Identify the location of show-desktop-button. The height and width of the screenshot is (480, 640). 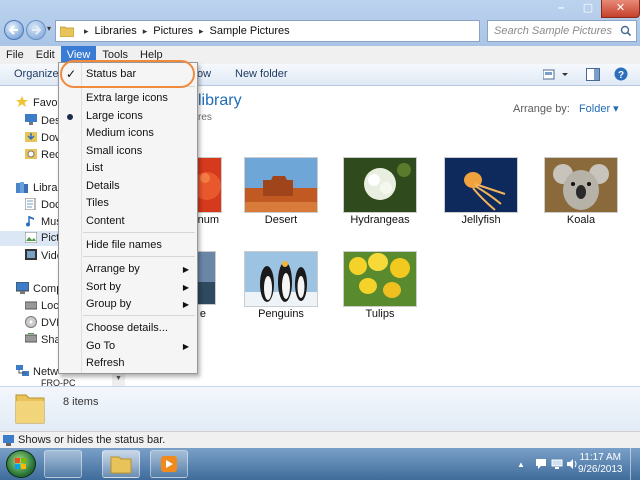
(635, 464).